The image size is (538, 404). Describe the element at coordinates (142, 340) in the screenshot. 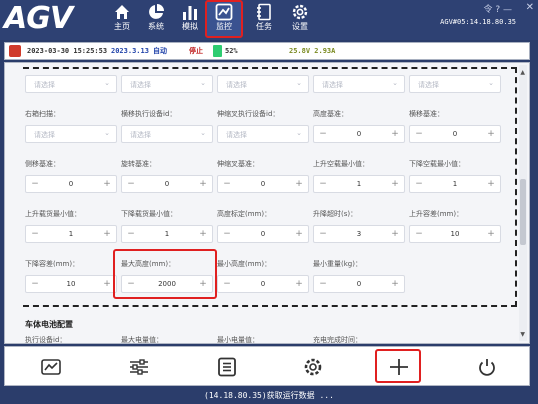

I see `field-label: 最大电量值：` at that location.